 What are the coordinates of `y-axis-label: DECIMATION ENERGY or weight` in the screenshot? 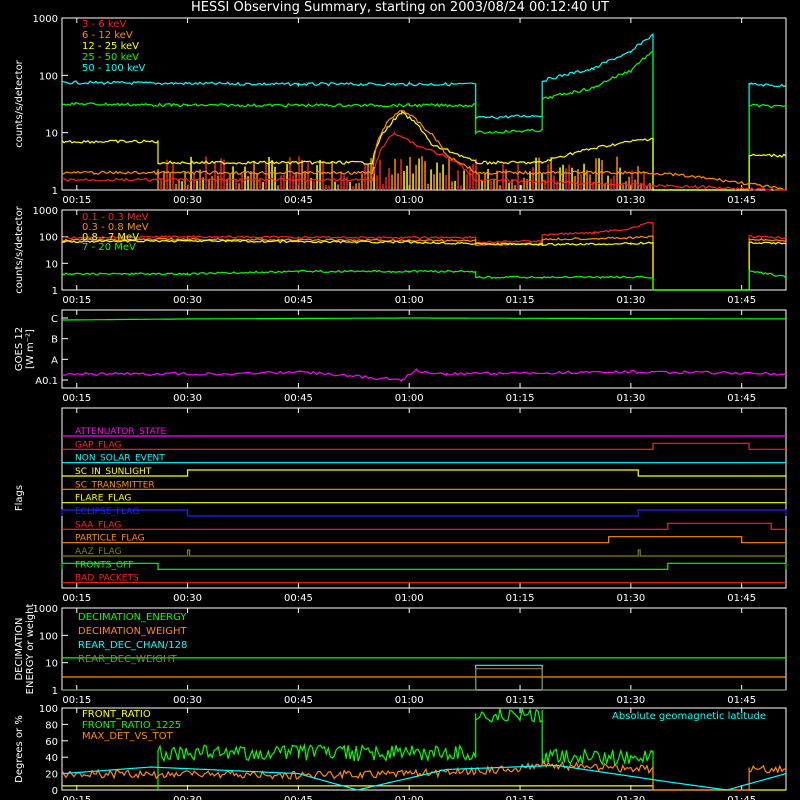 It's located at (25, 649).